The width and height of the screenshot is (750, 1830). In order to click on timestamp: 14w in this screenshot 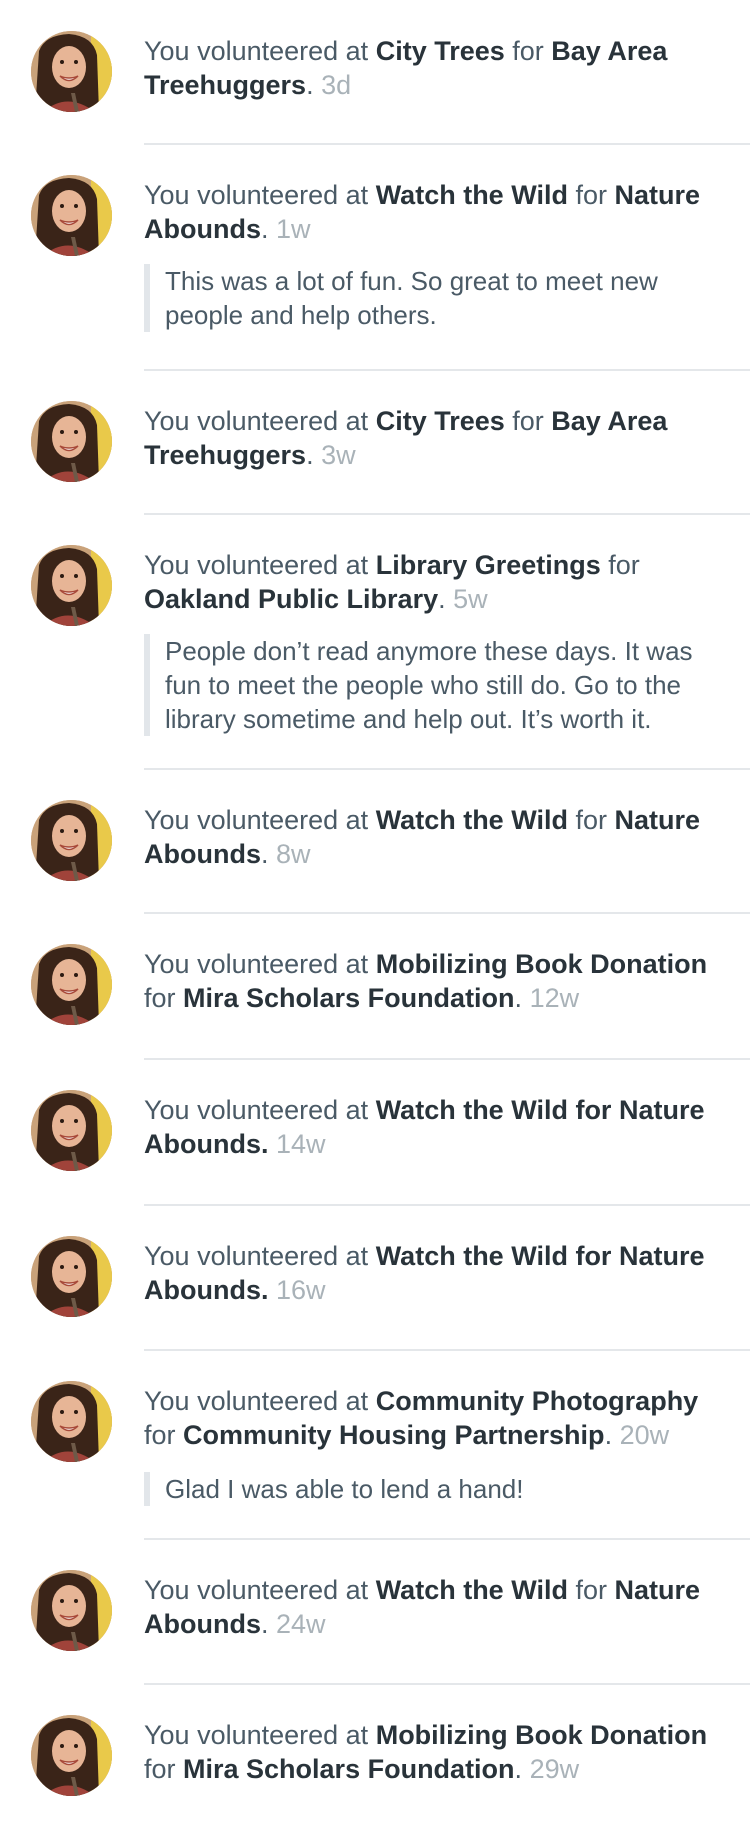, I will do `click(297, 1144)`.